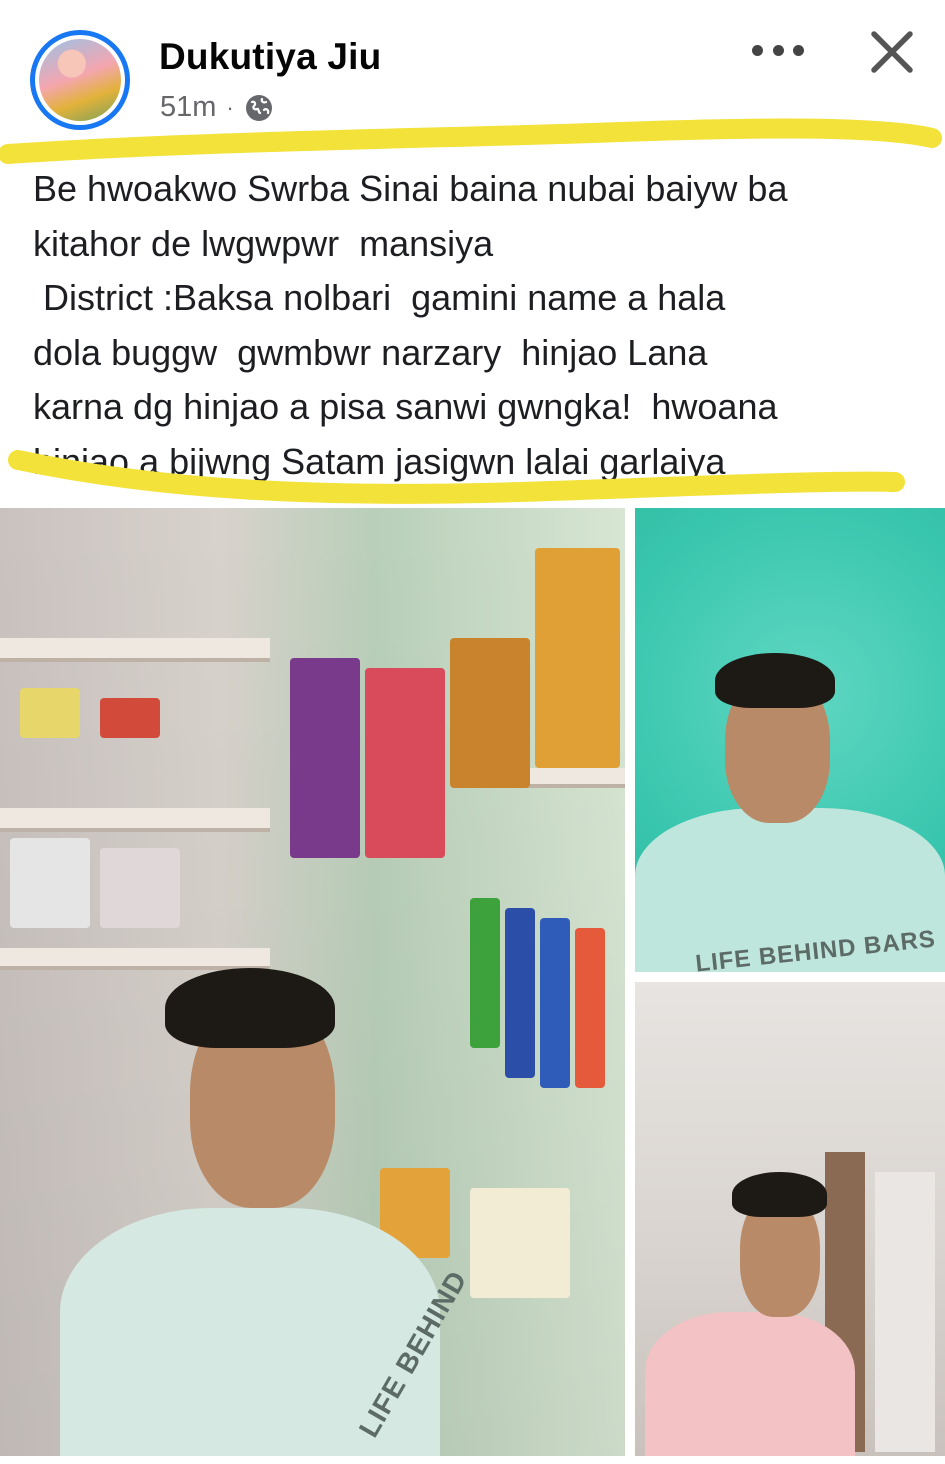 The image size is (945, 1464). I want to click on globe-icon, so click(259, 108).